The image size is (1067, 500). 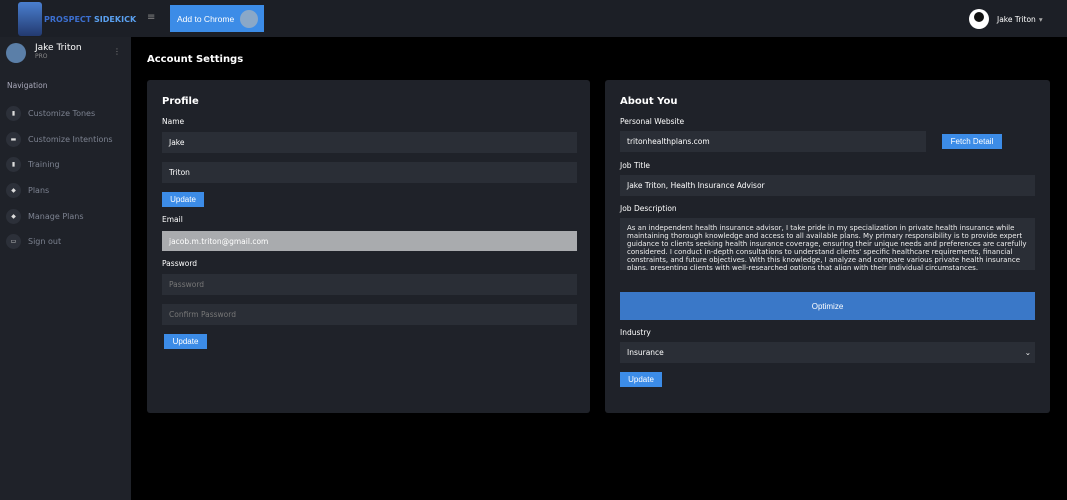 I want to click on sidebar-user: Jake Triton PRO, so click(x=44, y=53).